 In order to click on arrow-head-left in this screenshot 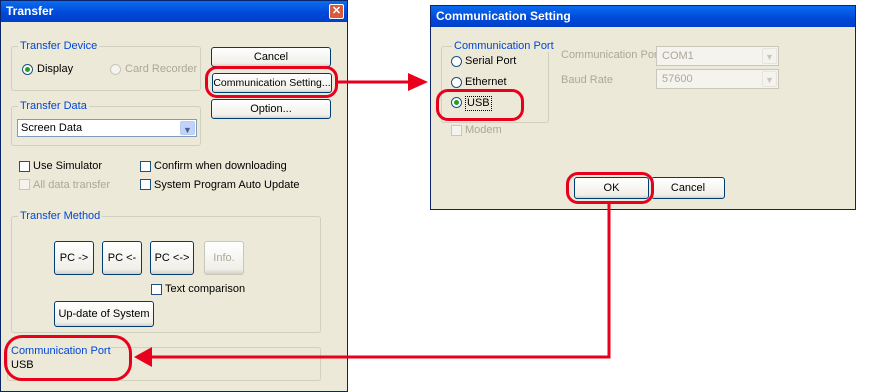, I will do `click(143, 357)`.